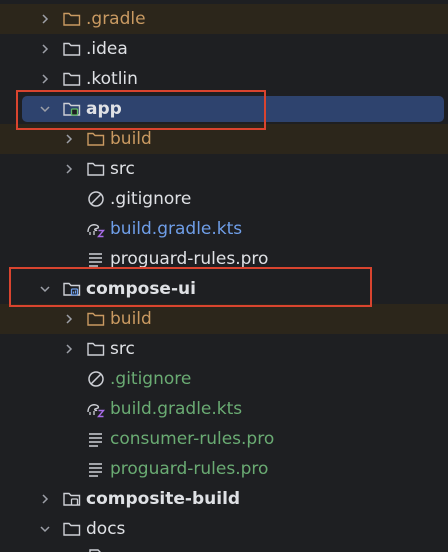  What do you see at coordinates (224, 79) in the screenshot?
I see `tree-item-kotlin-folder: .kotlin` at bounding box center [224, 79].